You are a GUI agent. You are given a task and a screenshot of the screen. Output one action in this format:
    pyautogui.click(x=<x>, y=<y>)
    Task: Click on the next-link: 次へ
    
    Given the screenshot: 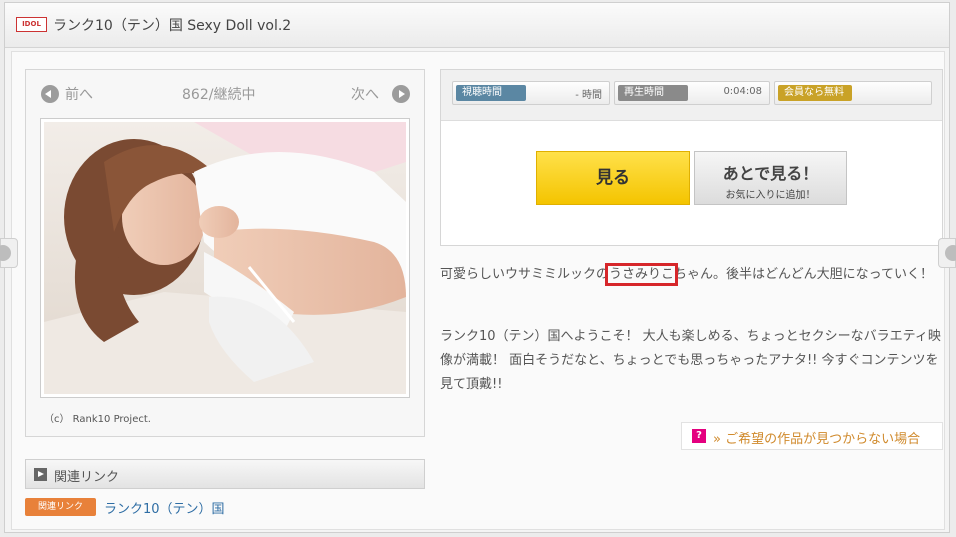 What is the action you would take?
    pyautogui.click(x=365, y=94)
    